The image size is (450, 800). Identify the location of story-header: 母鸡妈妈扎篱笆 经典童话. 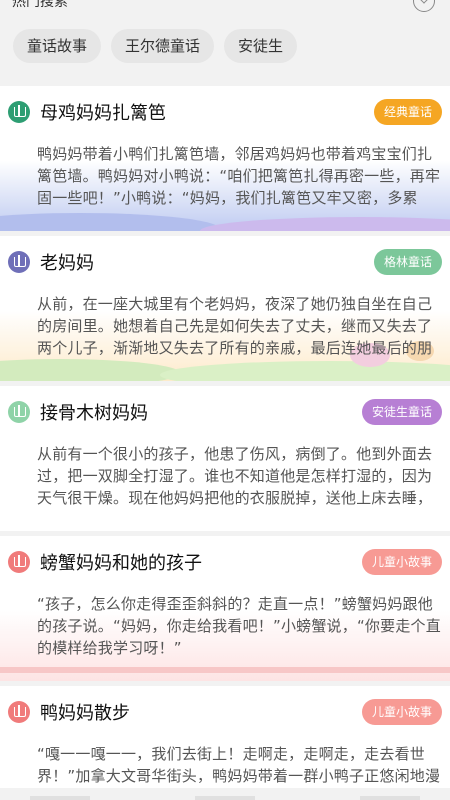
(225, 112).